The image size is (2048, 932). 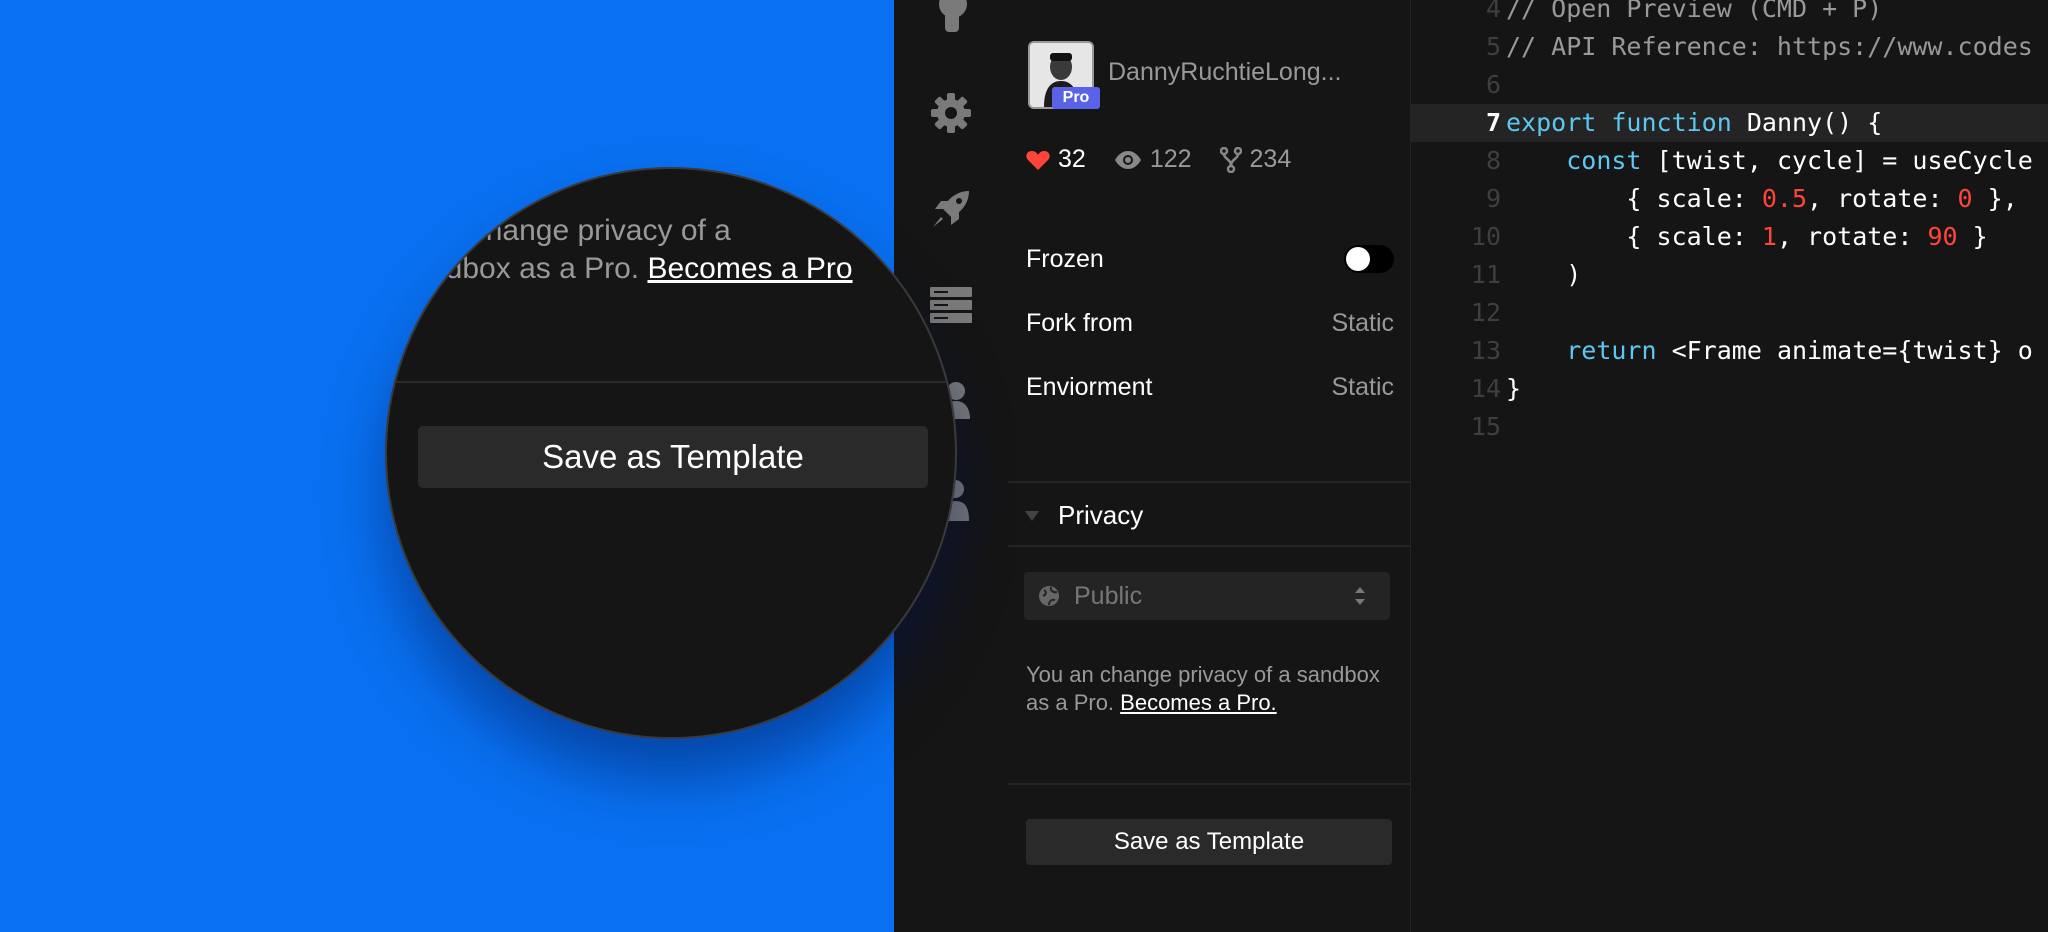 I want to click on code-text: { scale: 1, rotate: 90 }, so click(x=1747, y=236).